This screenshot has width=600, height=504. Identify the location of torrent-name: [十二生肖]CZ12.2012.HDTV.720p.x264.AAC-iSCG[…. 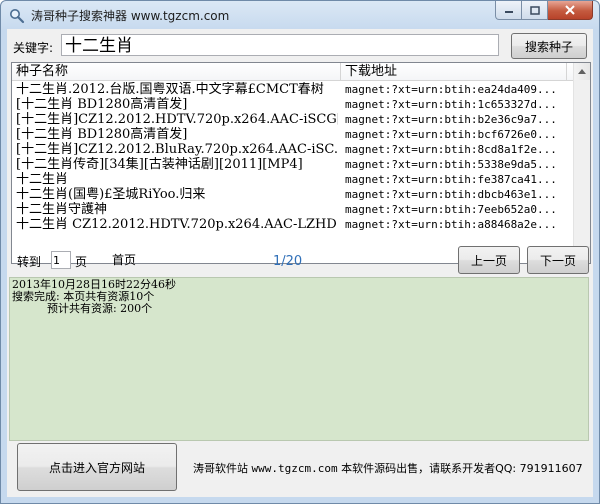
(177, 119).